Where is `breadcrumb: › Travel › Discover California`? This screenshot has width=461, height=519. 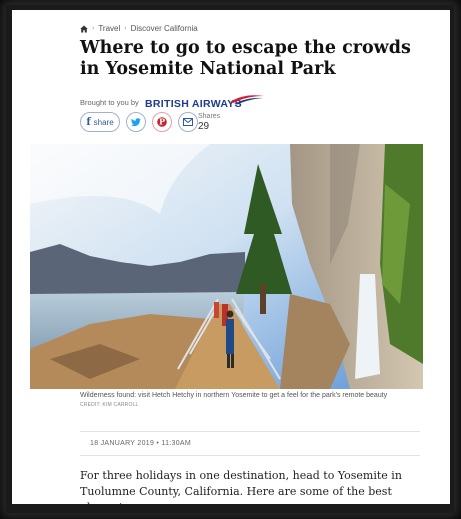 breadcrumb: › Travel › Discover California is located at coordinates (139, 28).